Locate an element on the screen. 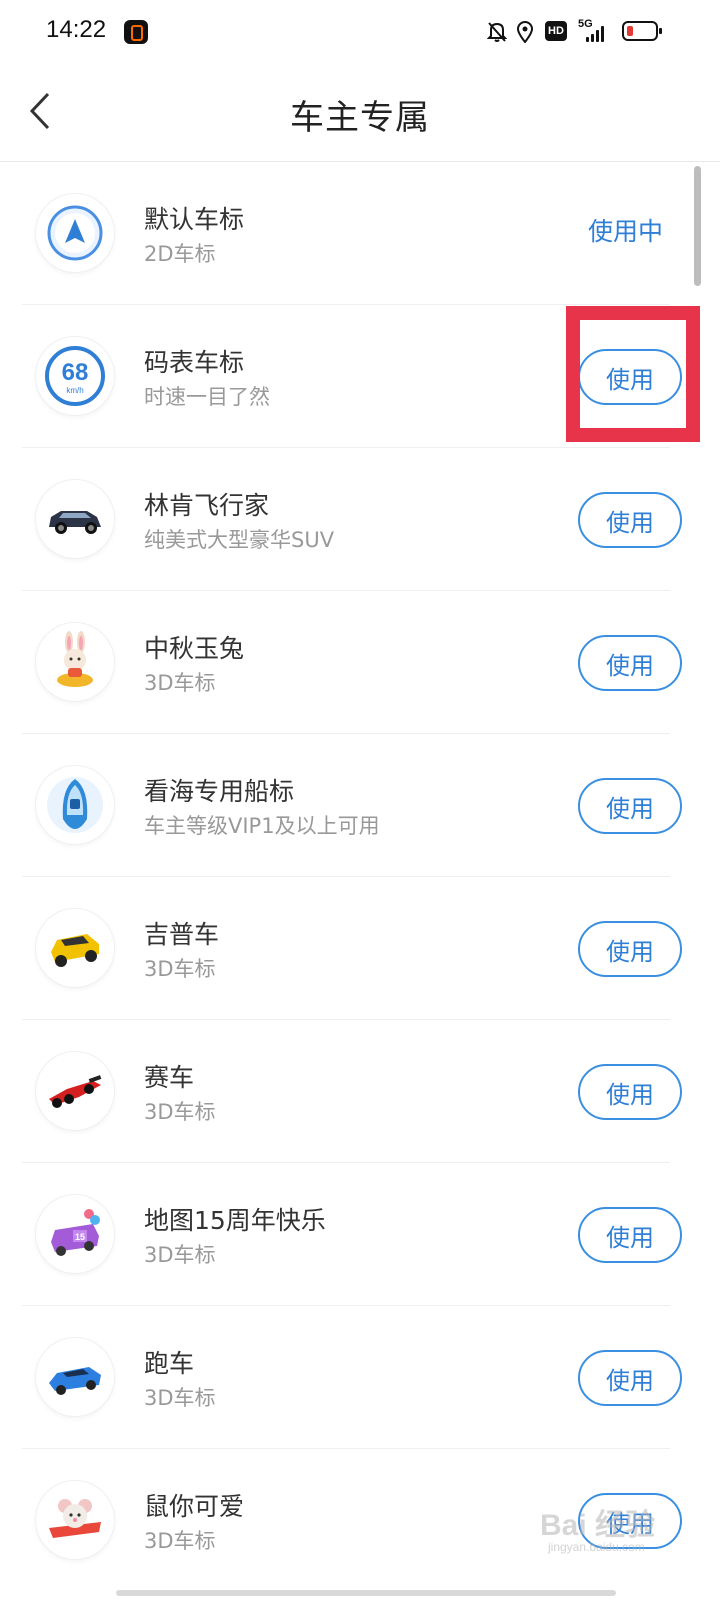 This screenshot has width=720, height=1600. race-car-icon is located at coordinates (75, 1091).